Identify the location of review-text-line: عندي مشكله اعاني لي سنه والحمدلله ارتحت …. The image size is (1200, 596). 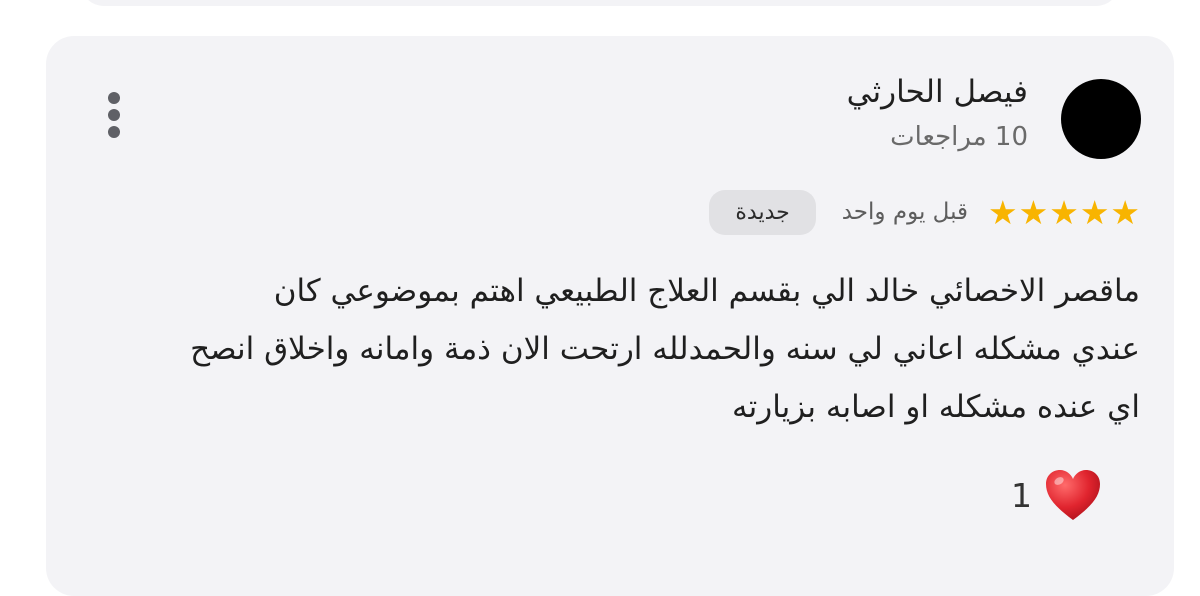
(665, 349).